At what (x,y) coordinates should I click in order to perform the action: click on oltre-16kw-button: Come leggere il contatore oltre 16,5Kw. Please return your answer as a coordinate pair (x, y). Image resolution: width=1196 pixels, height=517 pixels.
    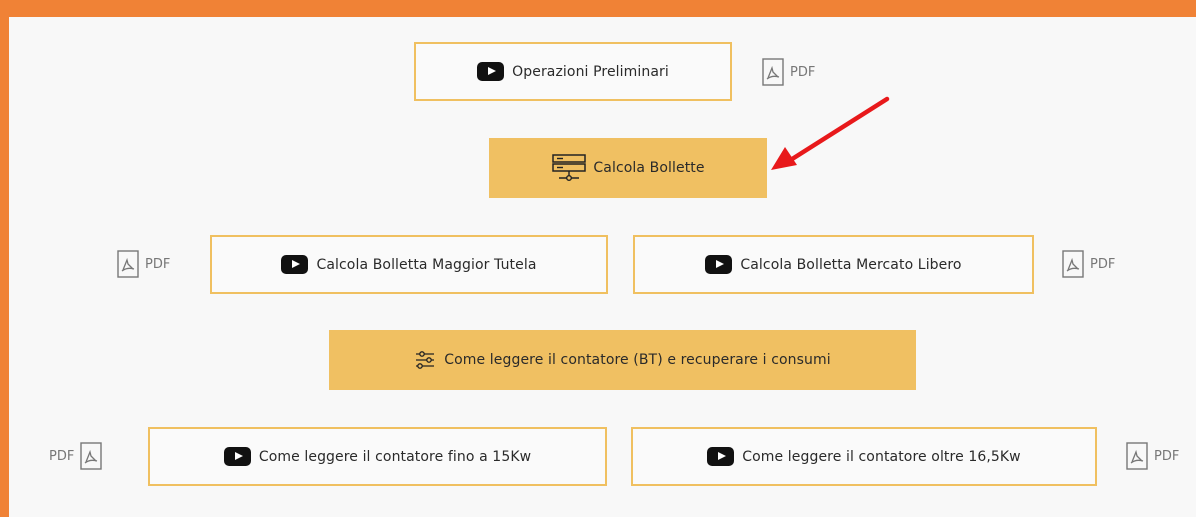
    Looking at the image, I should click on (864, 456).